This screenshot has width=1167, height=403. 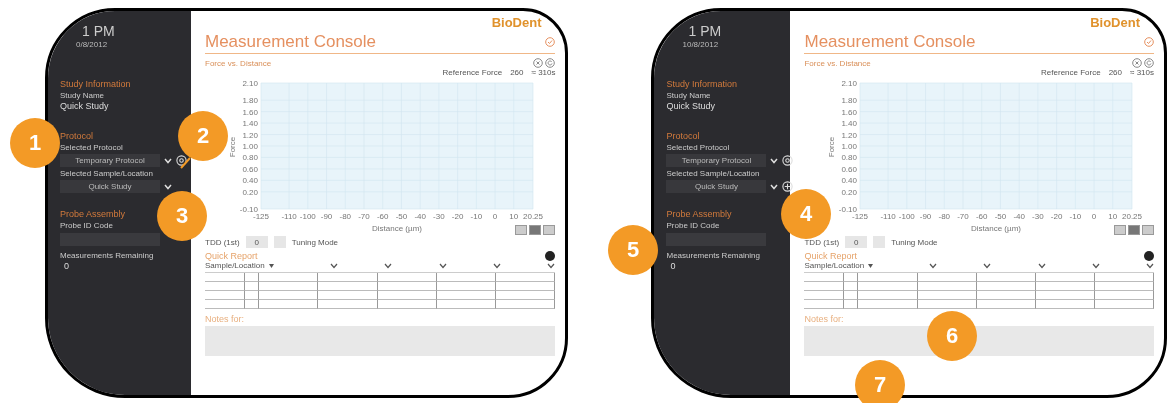 I want to click on y-tick-label: 1.40, so click(x=250, y=124).